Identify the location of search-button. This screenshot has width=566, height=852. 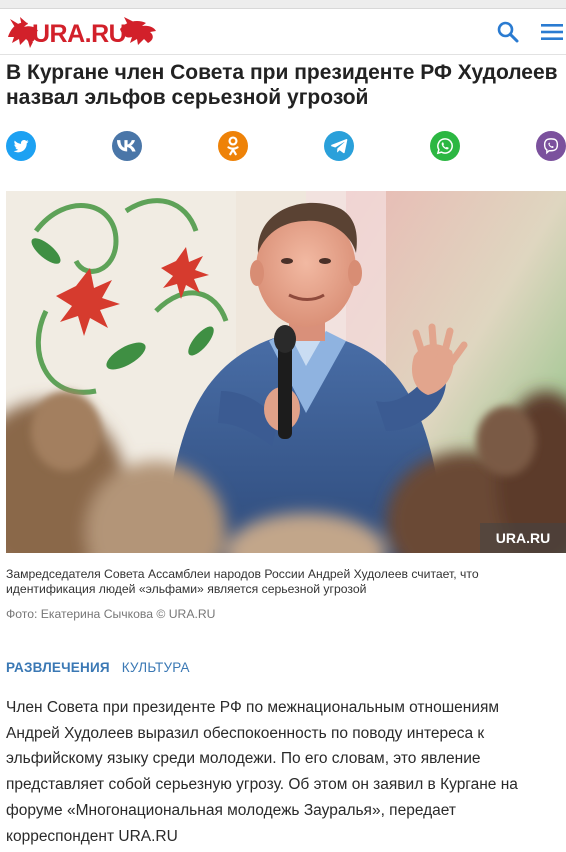
(508, 32).